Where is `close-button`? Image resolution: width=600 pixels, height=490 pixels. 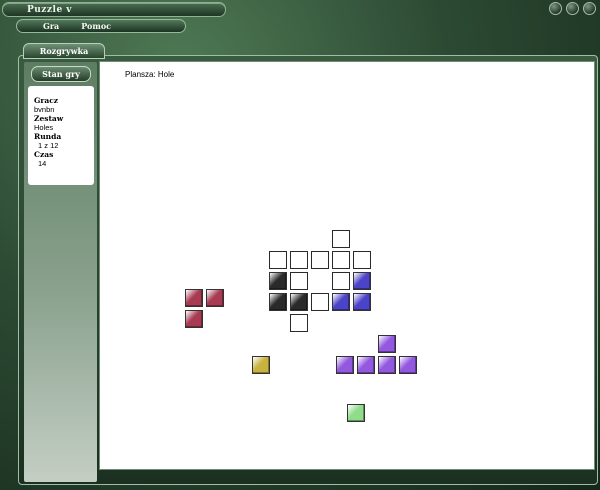 close-button is located at coordinates (589, 8).